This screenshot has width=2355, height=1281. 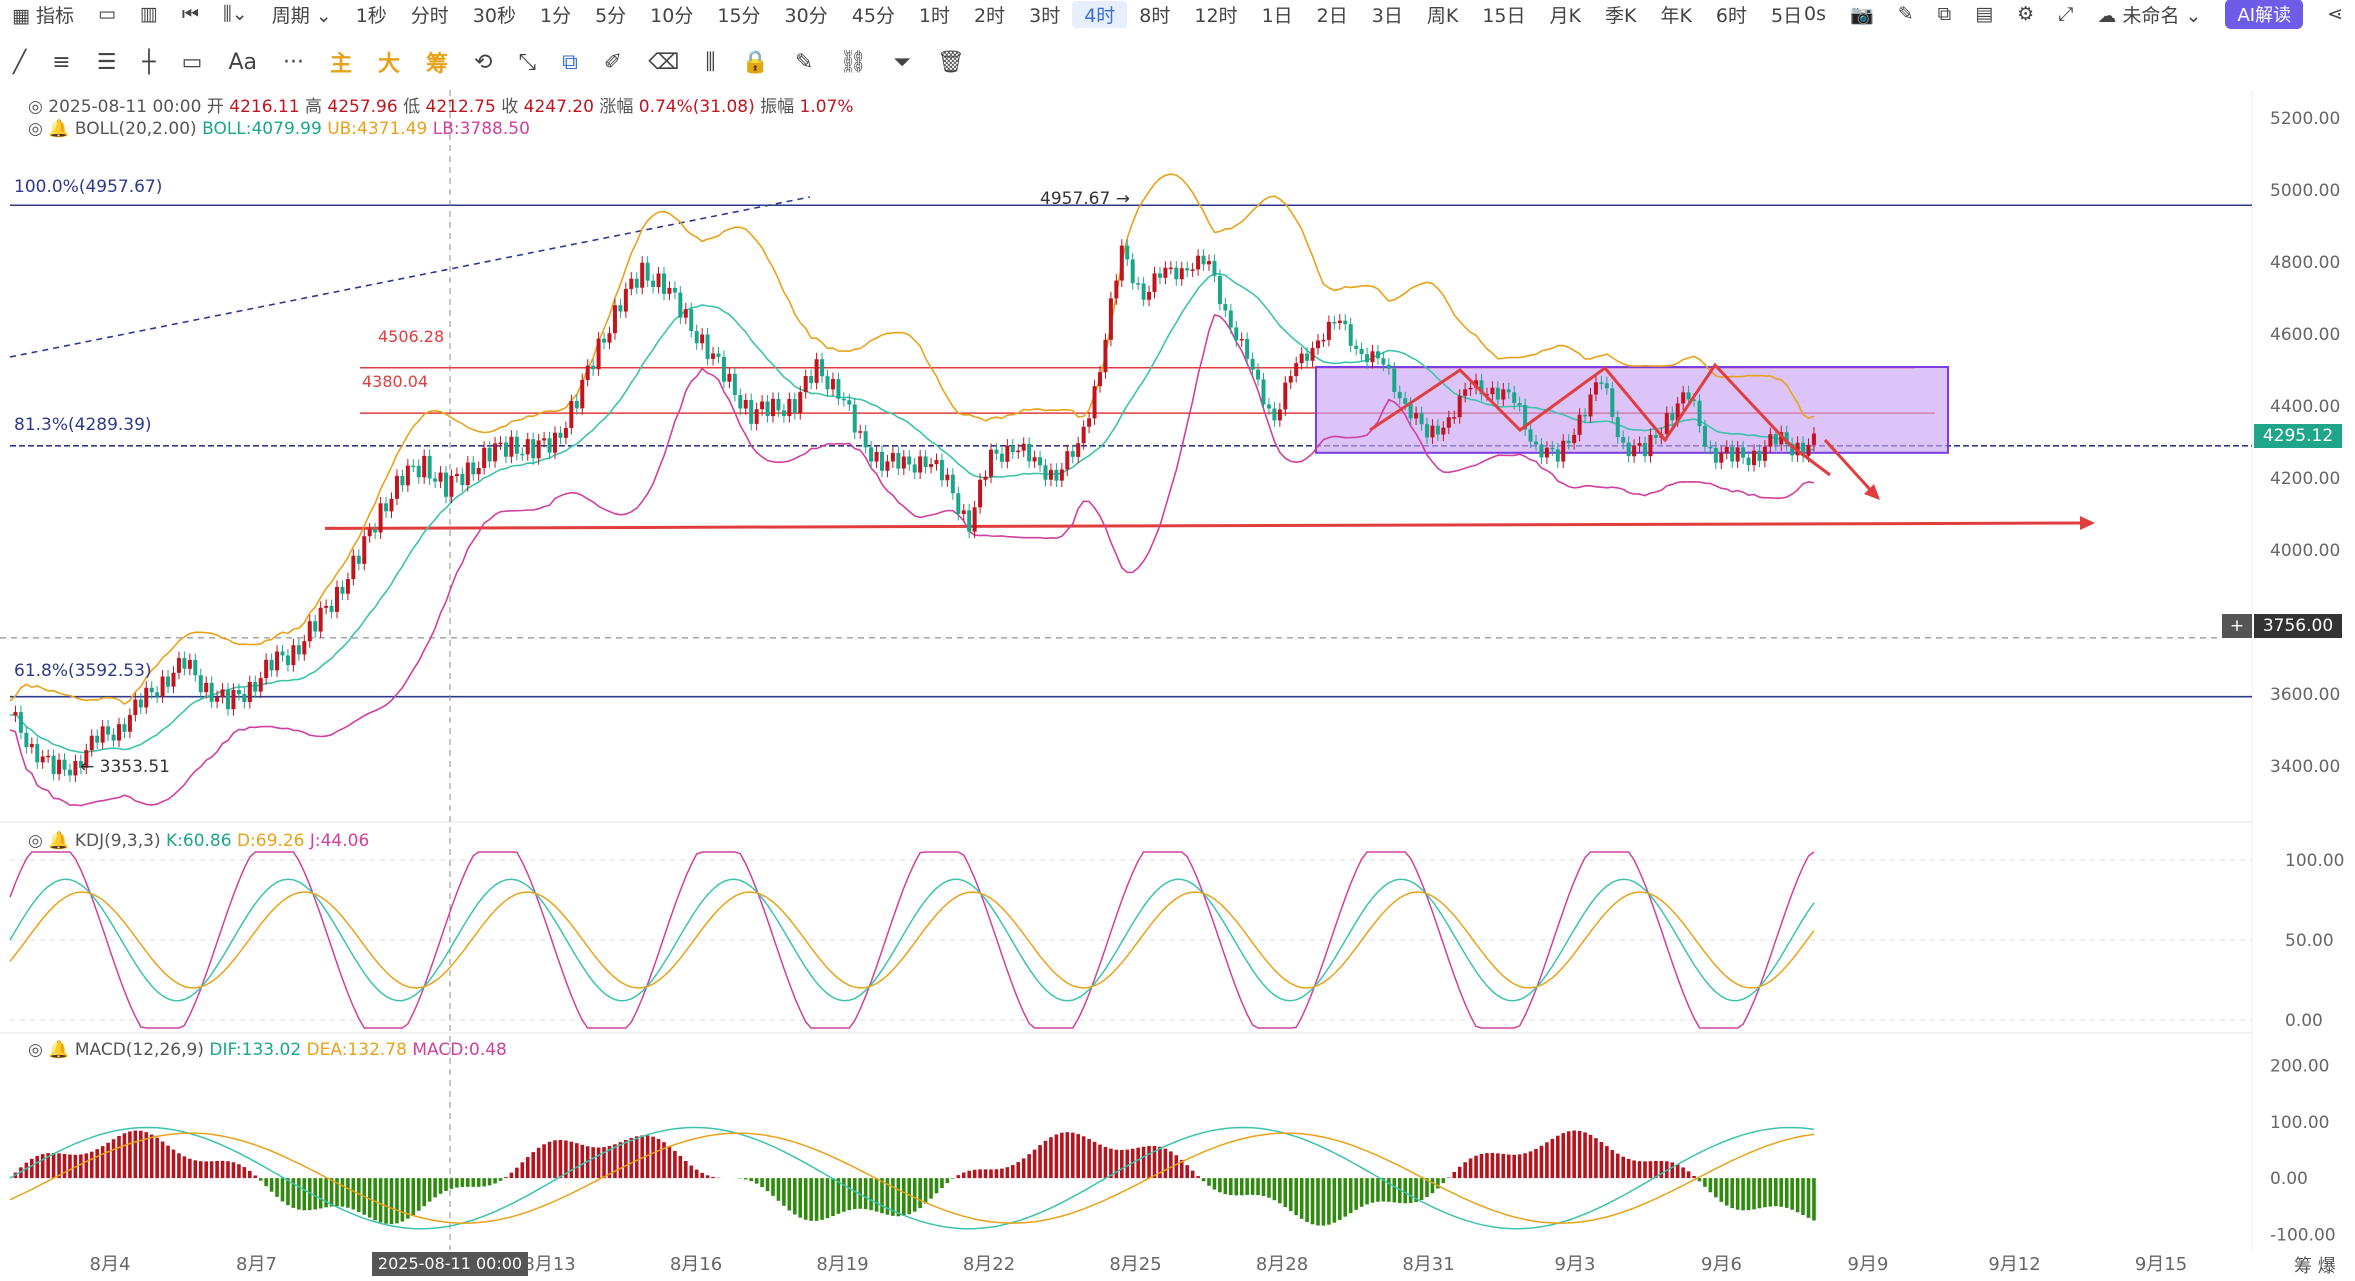 I want to click on arrow-head, so click(x=2087, y=523).